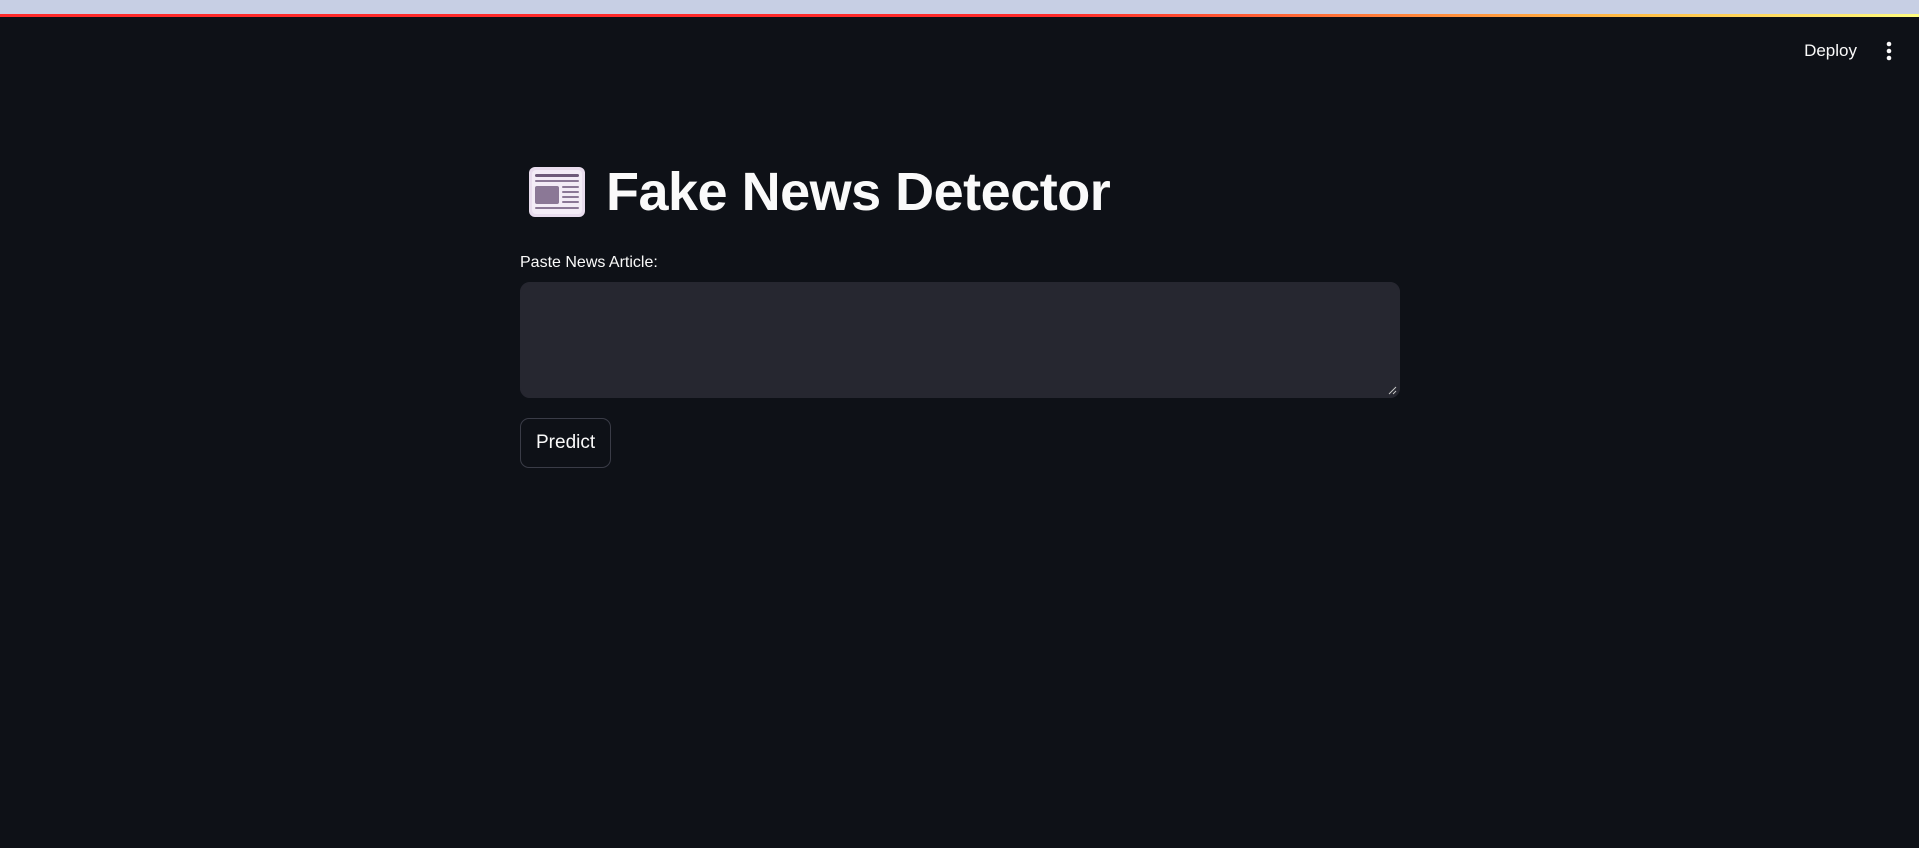 The image size is (1919, 848). Describe the element at coordinates (589, 262) in the screenshot. I see `article-label: Paste News Article:` at that location.